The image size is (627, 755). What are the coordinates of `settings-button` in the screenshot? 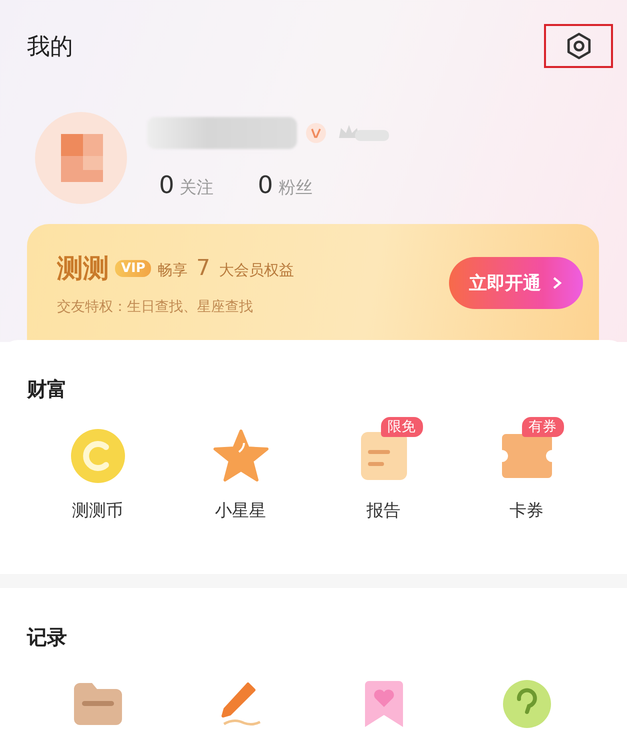 It's located at (578, 46).